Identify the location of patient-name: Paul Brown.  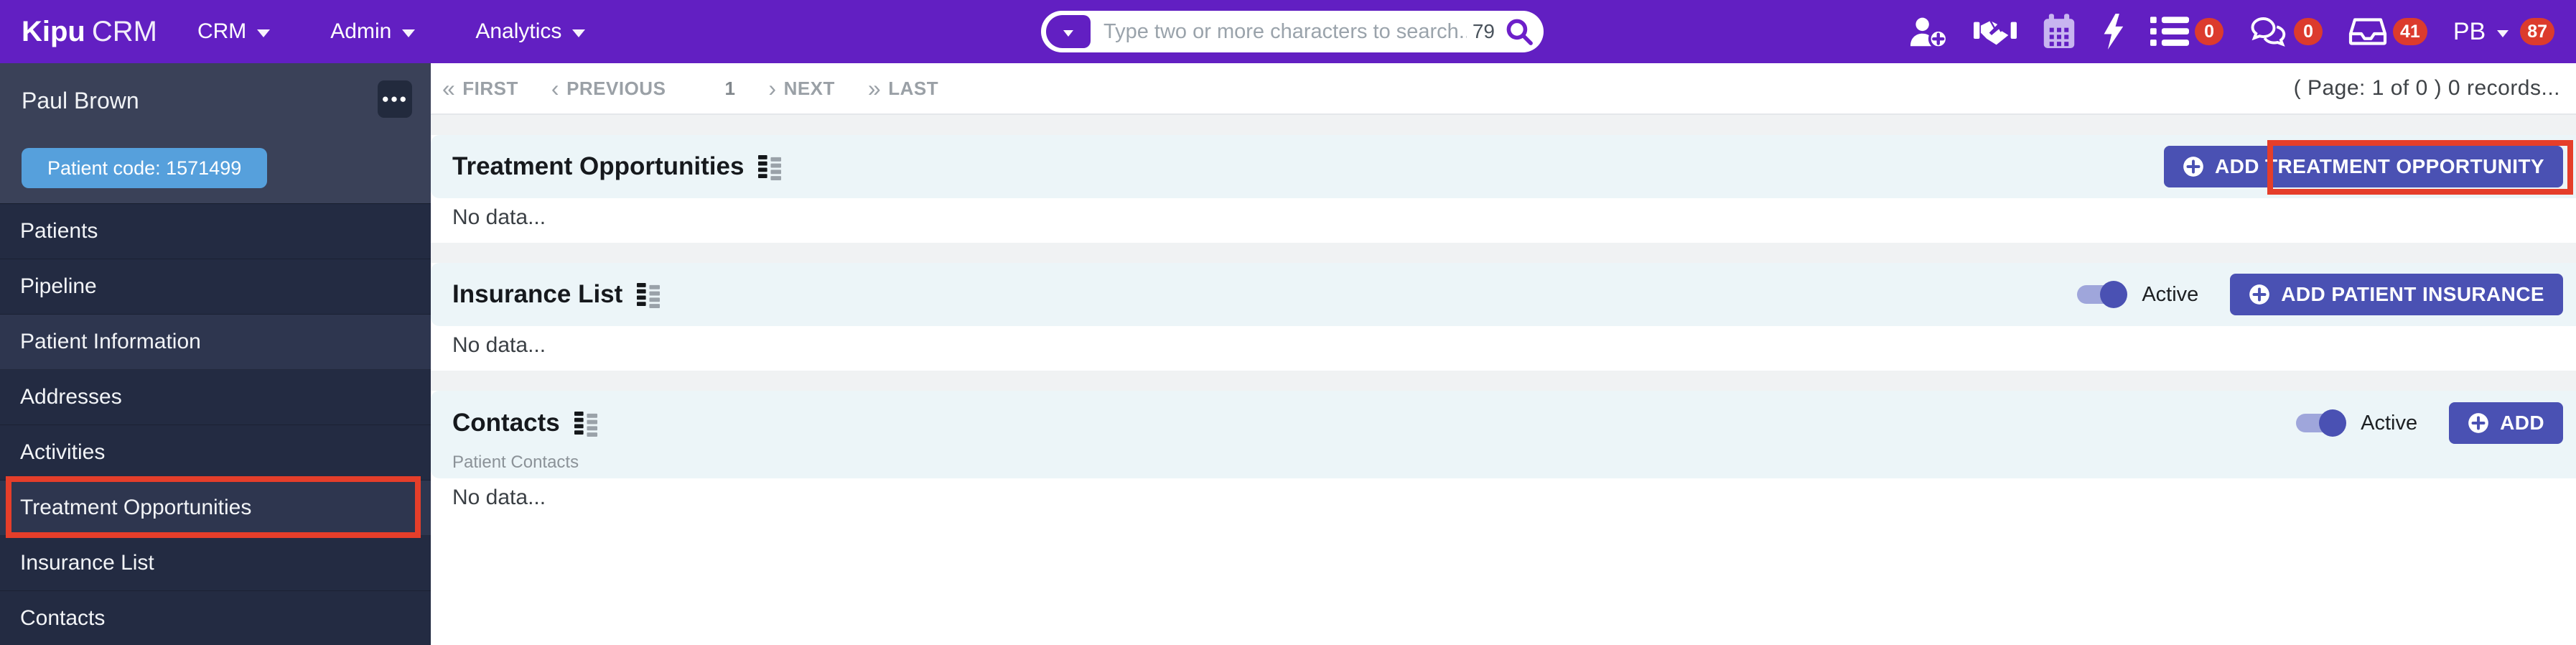
(80, 100).